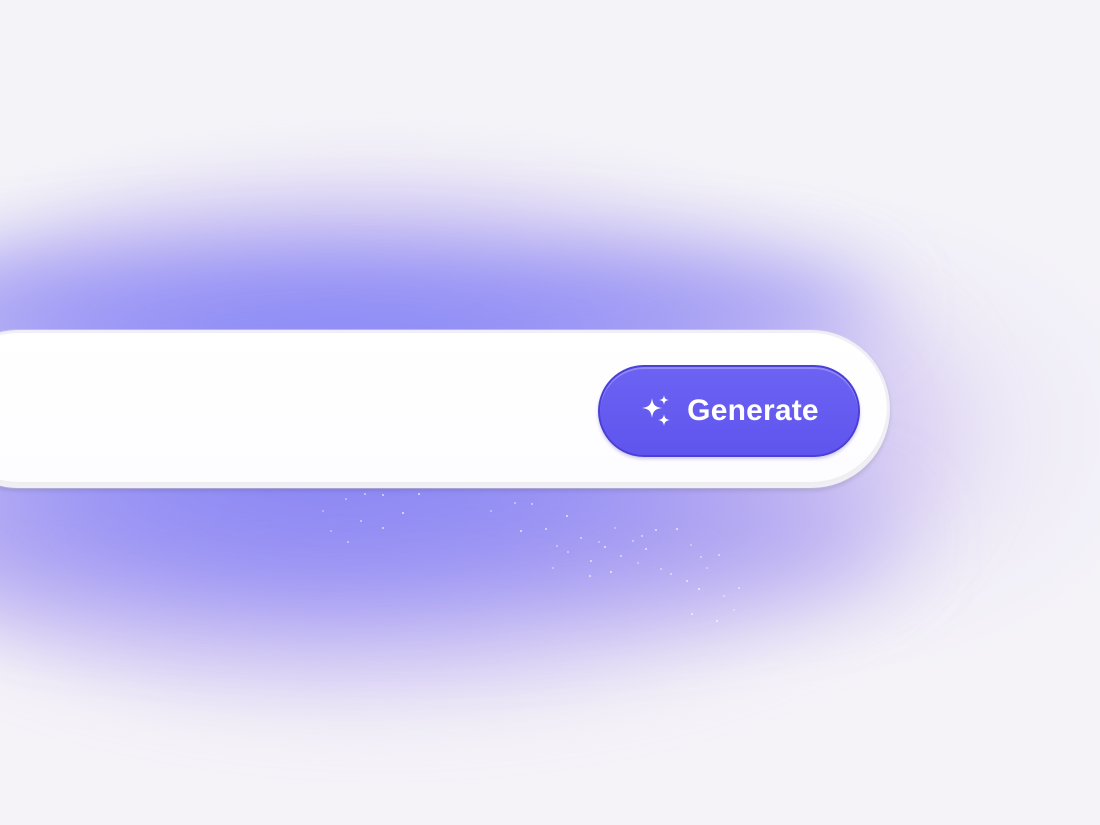  Describe the element at coordinates (305, 410) in the screenshot. I see `prompt-input` at that location.